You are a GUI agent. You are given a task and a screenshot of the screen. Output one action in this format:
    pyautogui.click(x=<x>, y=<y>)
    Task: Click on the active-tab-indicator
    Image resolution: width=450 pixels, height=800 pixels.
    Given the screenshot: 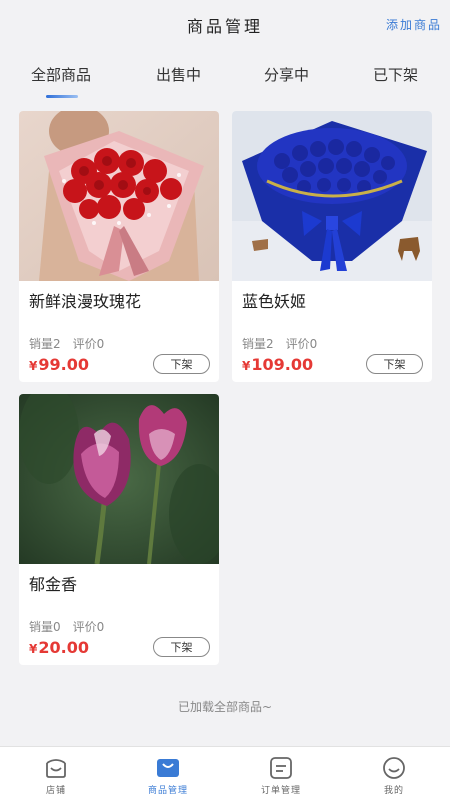 What is the action you would take?
    pyautogui.click(x=62, y=96)
    